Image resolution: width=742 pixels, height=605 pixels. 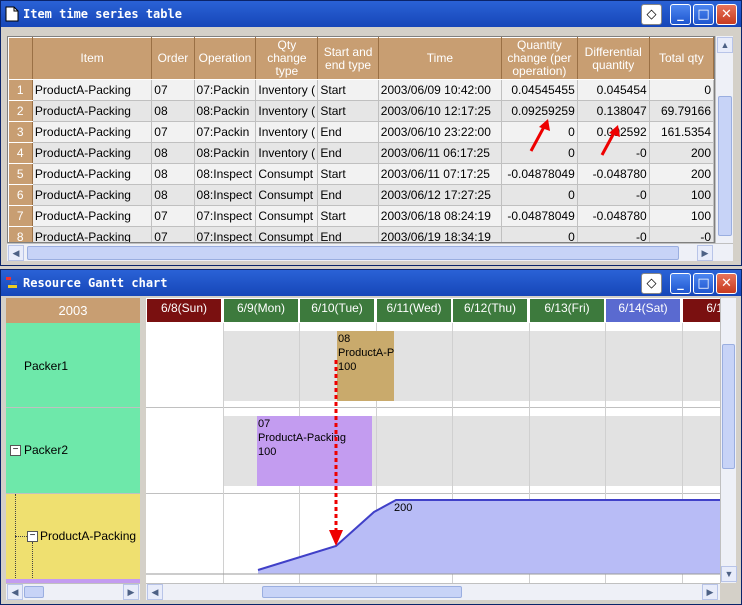 I want to click on day-header: 6/15(, so click(x=701, y=310).